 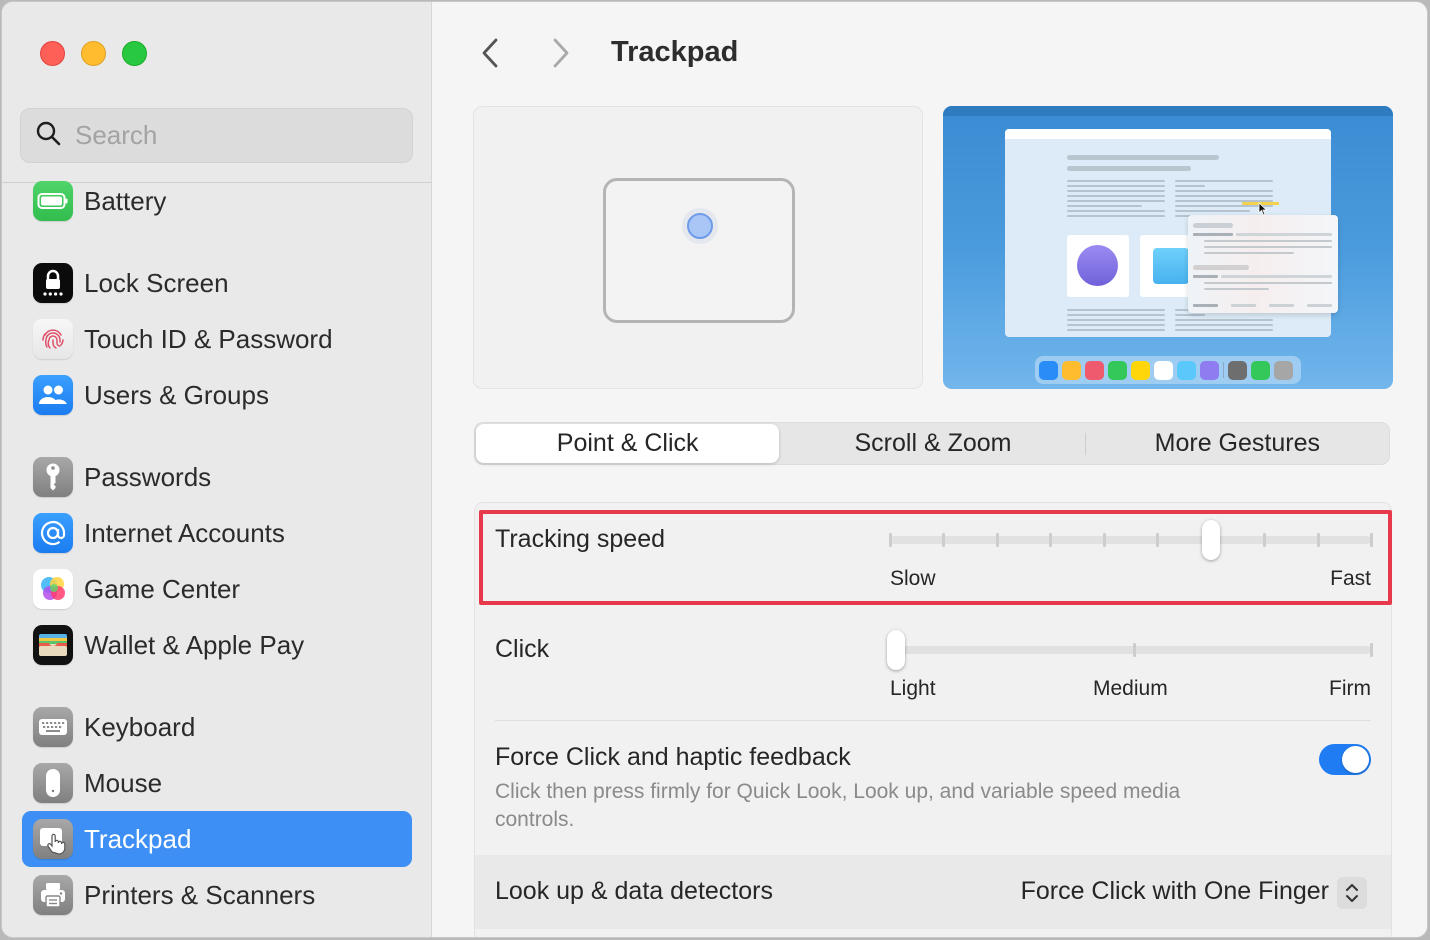 I want to click on chevron-left-icon, so click(x=490, y=53).